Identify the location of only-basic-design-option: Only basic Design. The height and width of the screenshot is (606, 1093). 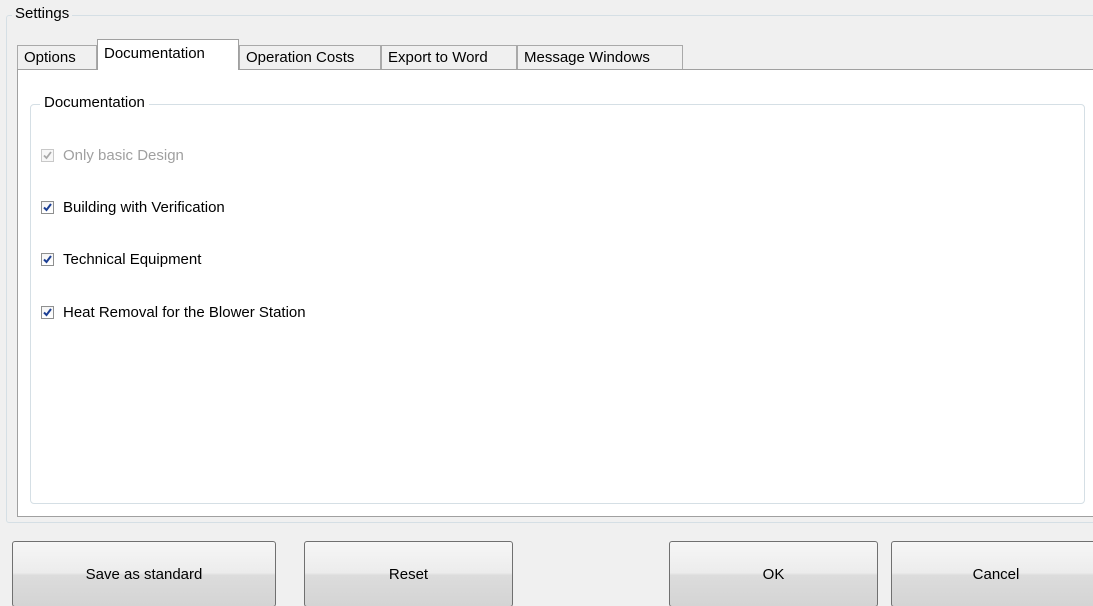
(112, 155).